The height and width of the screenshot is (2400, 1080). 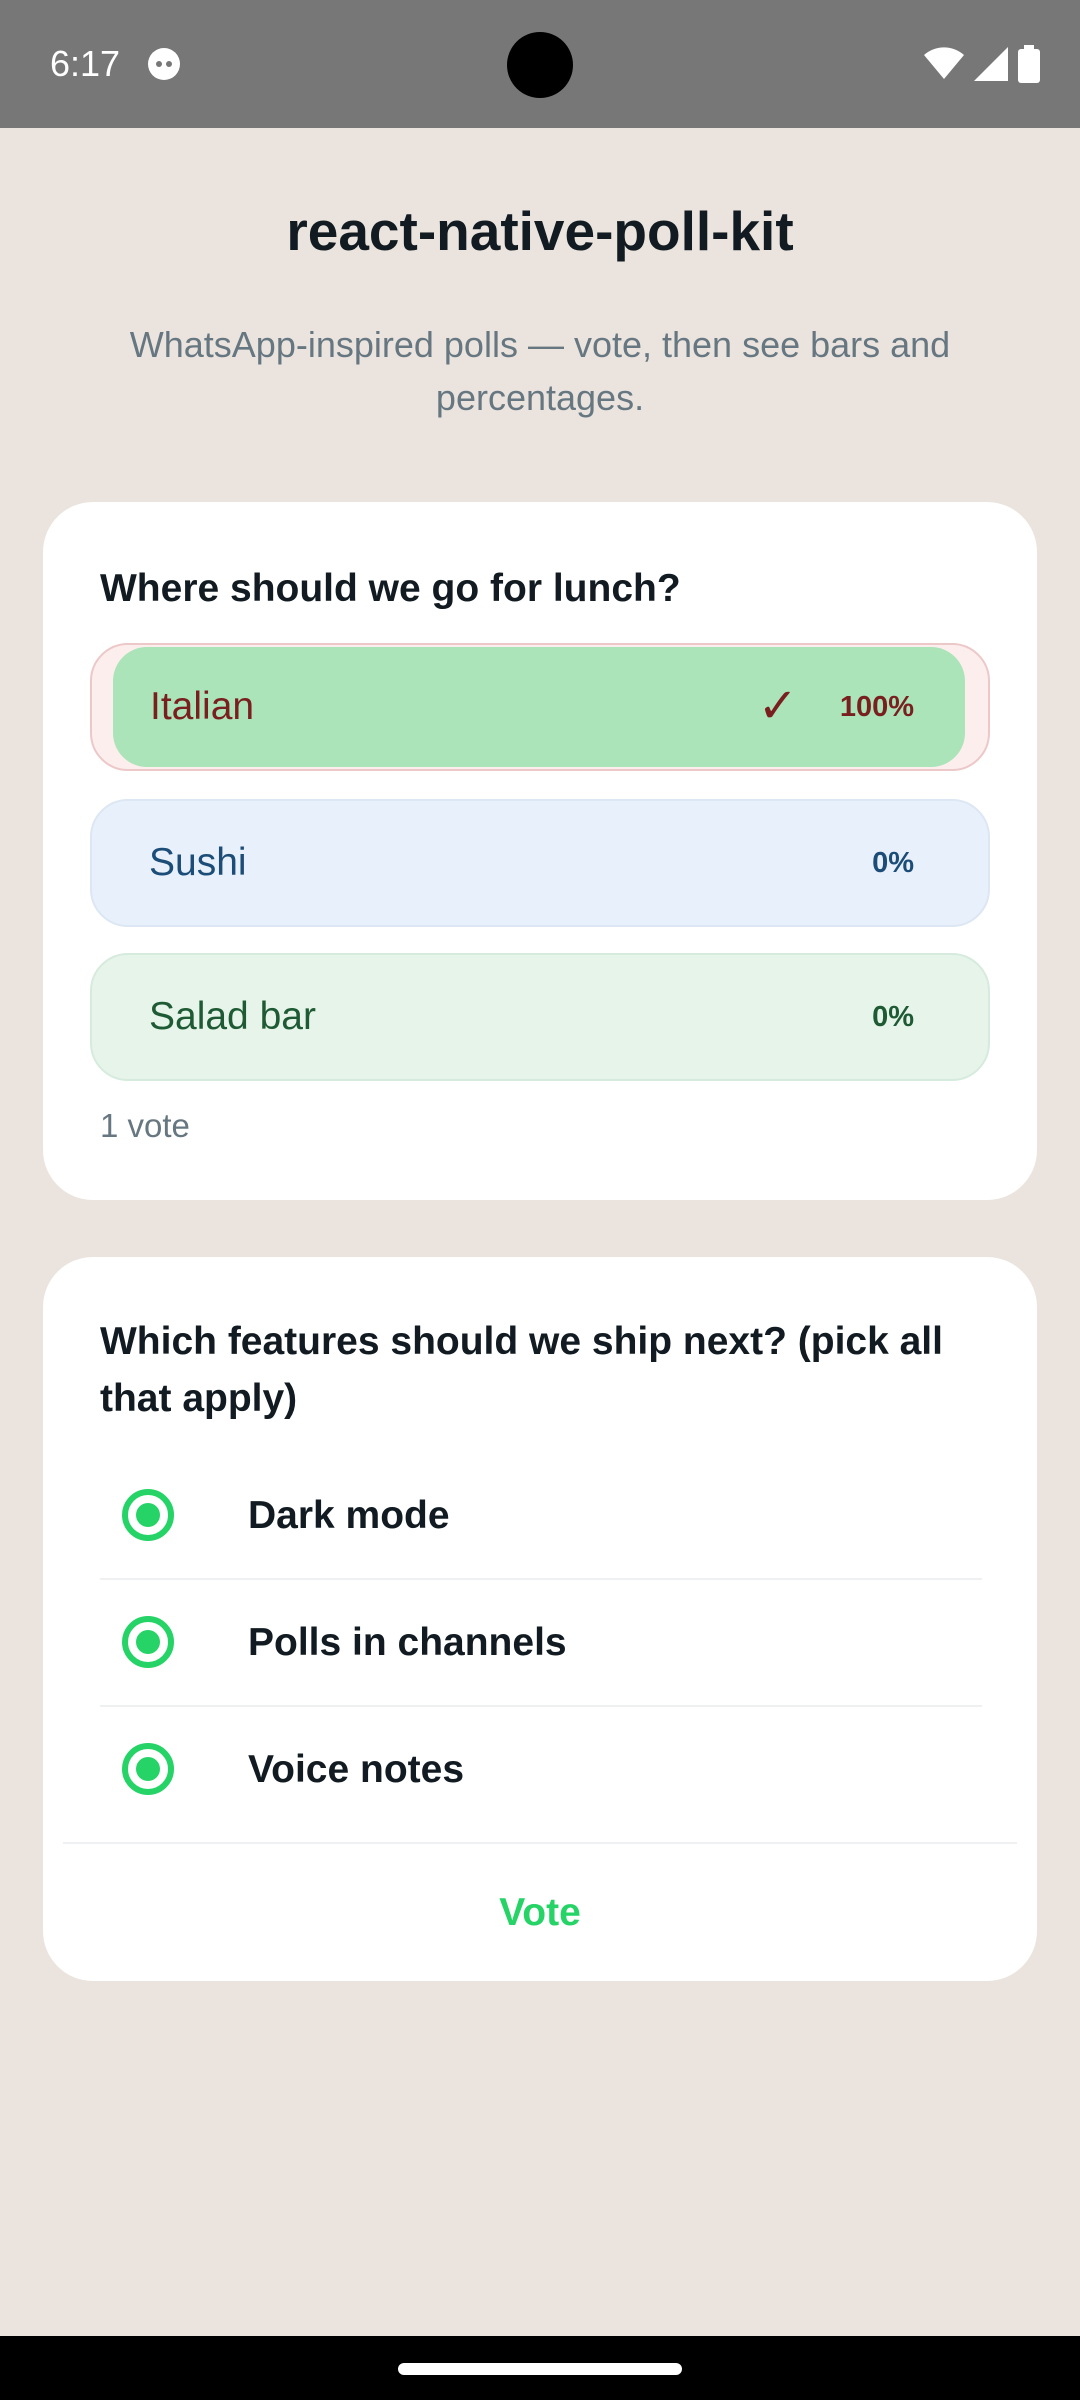 What do you see at coordinates (202, 706) in the screenshot?
I see `option-label: Italian` at bounding box center [202, 706].